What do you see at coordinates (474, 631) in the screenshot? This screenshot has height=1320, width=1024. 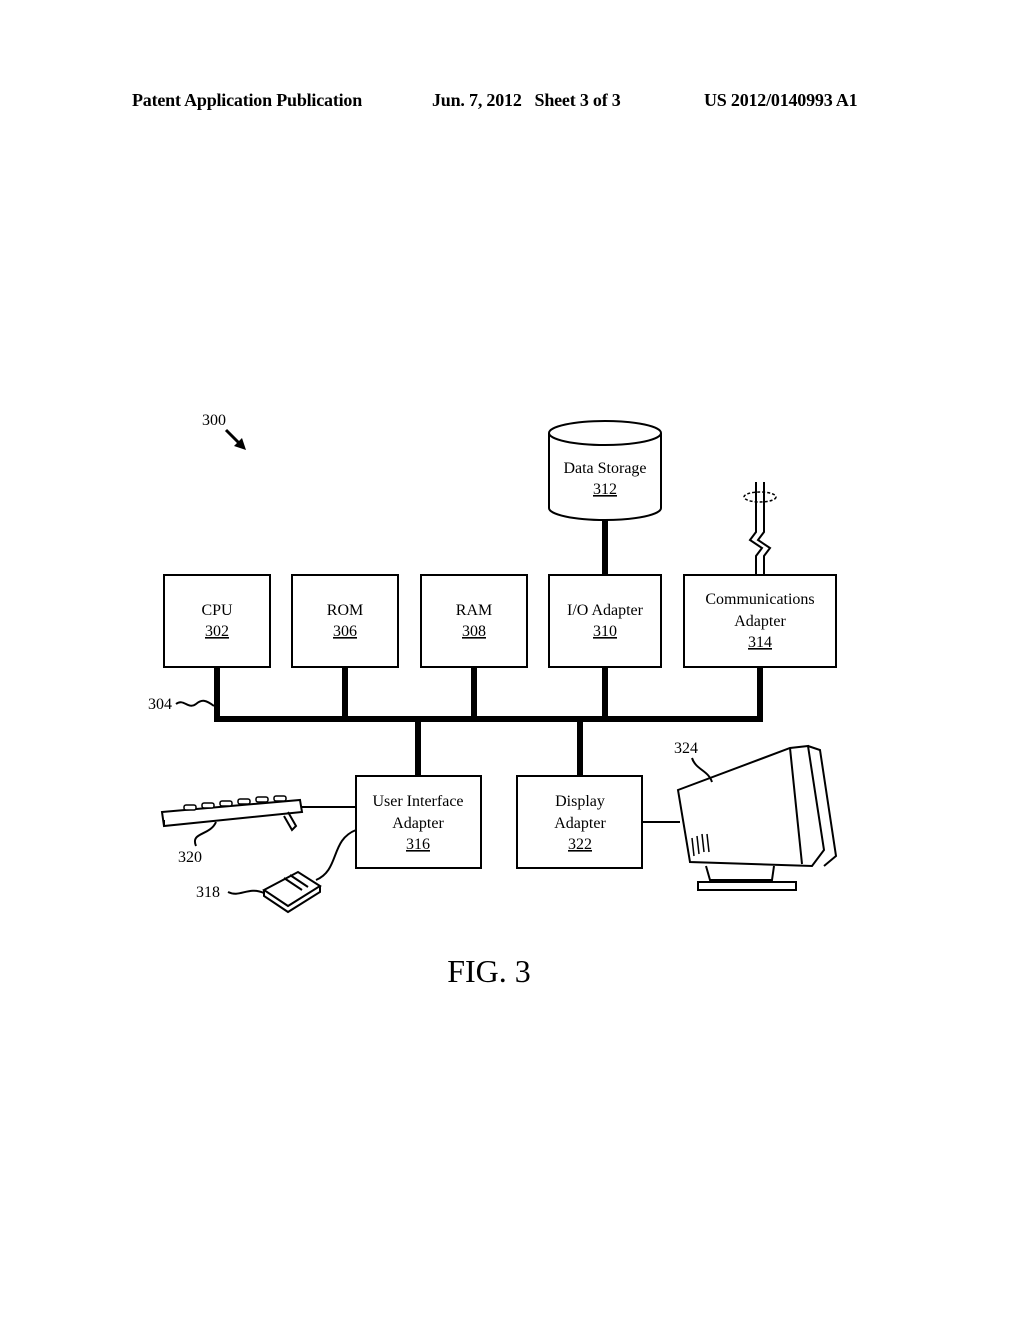 I see `ram-ref: 308` at bounding box center [474, 631].